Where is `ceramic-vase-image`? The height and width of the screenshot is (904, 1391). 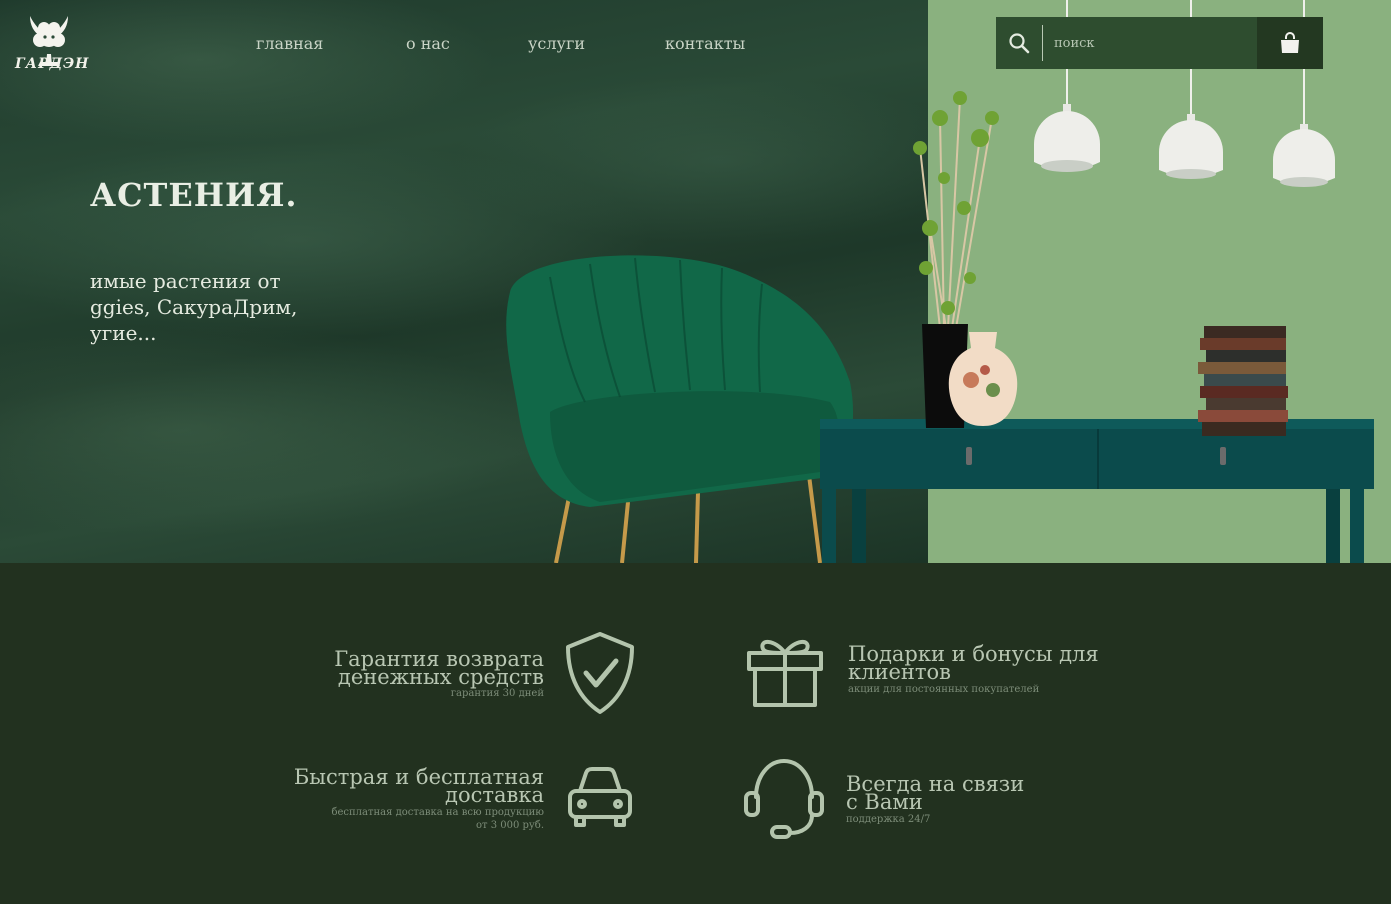
ceramic-vase-image is located at coordinates (983, 379).